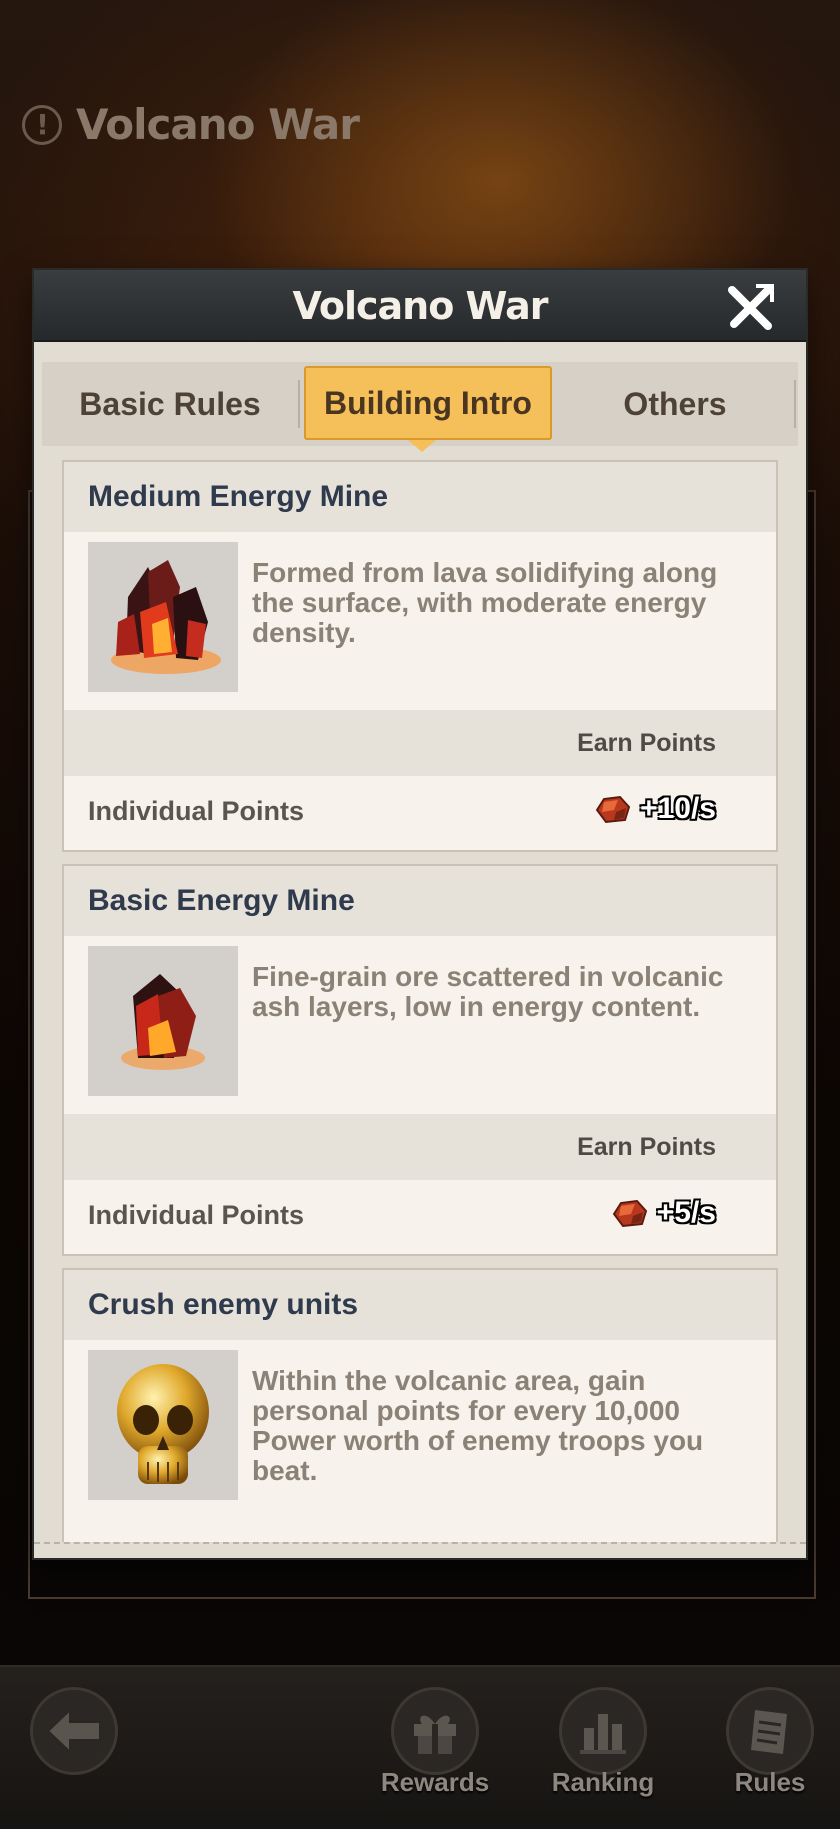 The image size is (840, 1829). What do you see at coordinates (420, 497) in the screenshot?
I see `card-title: Medium Energy Mine` at bounding box center [420, 497].